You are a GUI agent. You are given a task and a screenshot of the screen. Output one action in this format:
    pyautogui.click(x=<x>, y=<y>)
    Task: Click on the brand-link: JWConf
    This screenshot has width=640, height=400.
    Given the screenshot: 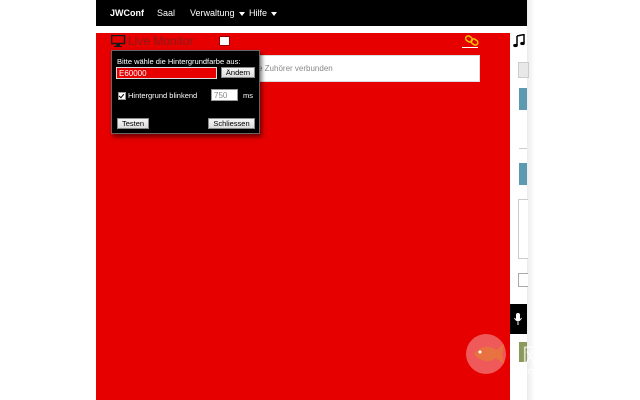 What is the action you would take?
    pyautogui.click(x=127, y=13)
    